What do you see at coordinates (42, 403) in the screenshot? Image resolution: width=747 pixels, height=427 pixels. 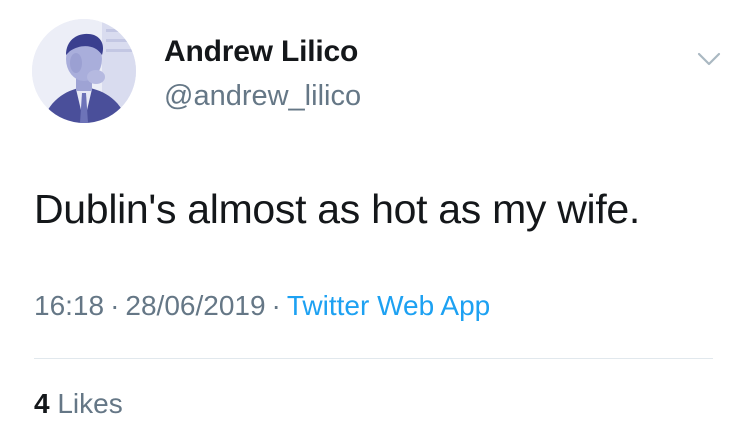 I see `likes-count: 4` at bounding box center [42, 403].